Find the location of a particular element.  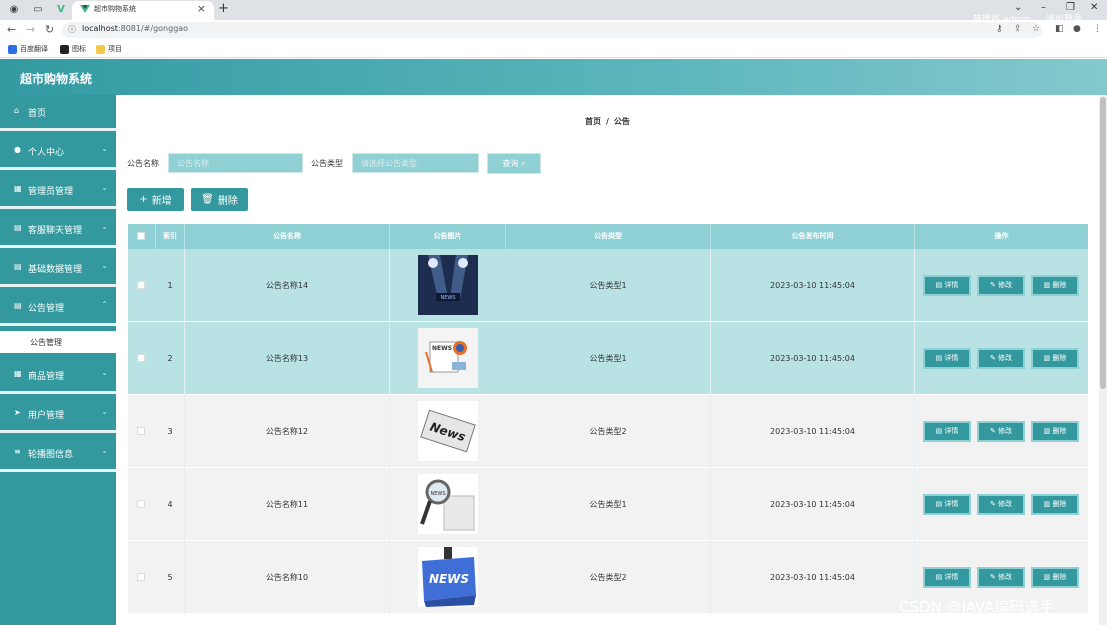

notice-name-field is located at coordinates (235, 163).